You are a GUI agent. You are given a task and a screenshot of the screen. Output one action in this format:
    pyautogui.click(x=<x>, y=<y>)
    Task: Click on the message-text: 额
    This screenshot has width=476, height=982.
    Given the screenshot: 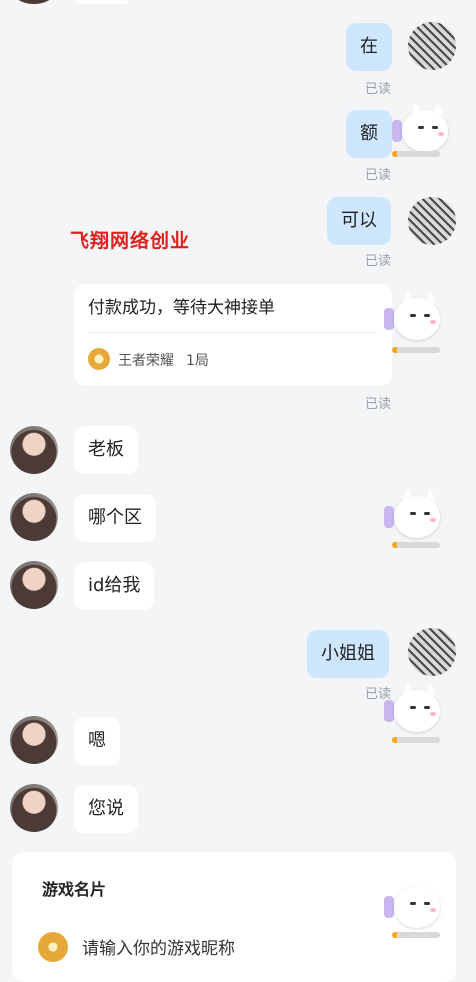 What is the action you would take?
    pyautogui.click(x=369, y=133)
    